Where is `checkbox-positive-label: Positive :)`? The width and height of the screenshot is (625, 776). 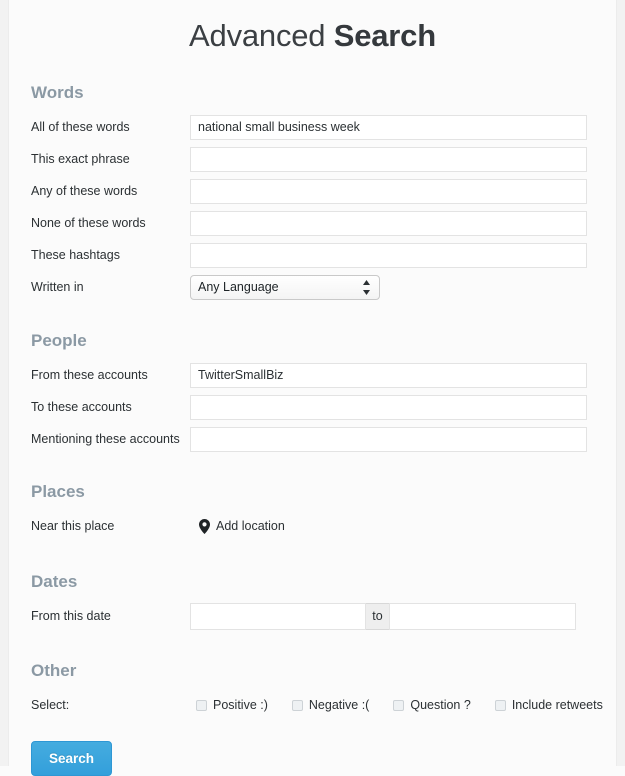
checkbox-positive-label: Positive :) is located at coordinates (240, 705).